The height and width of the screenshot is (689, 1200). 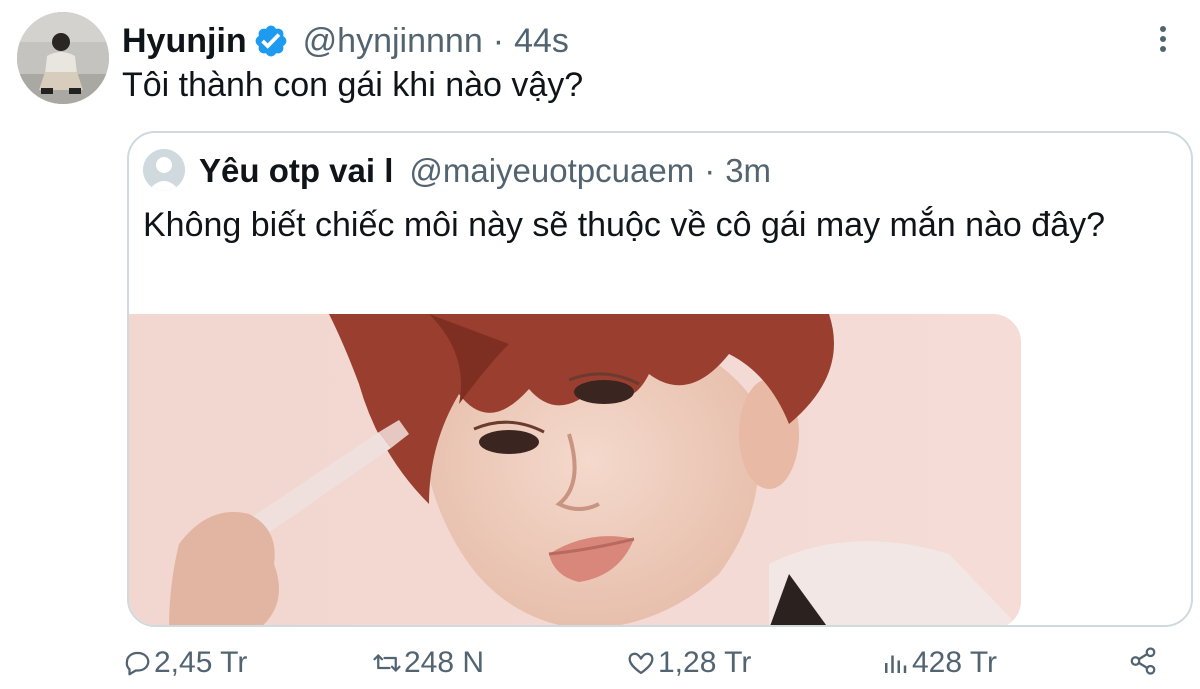 I want to click on share-button, so click(x=1144, y=661).